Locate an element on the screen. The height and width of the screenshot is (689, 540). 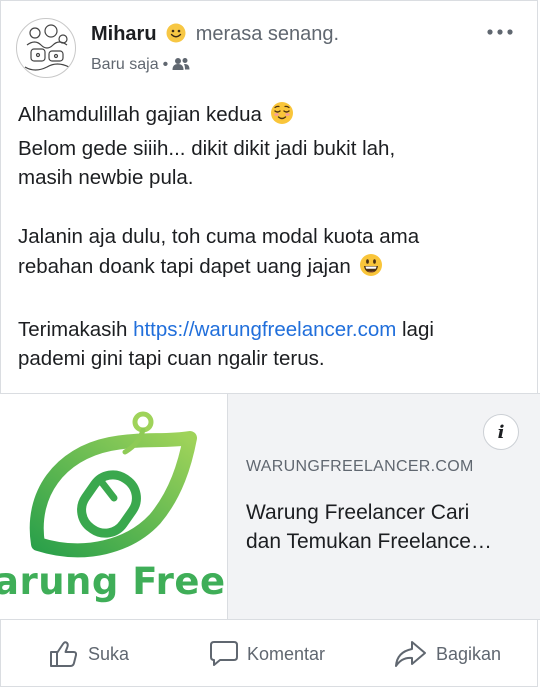
share-button: Bagikan is located at coordinates (447, 654).